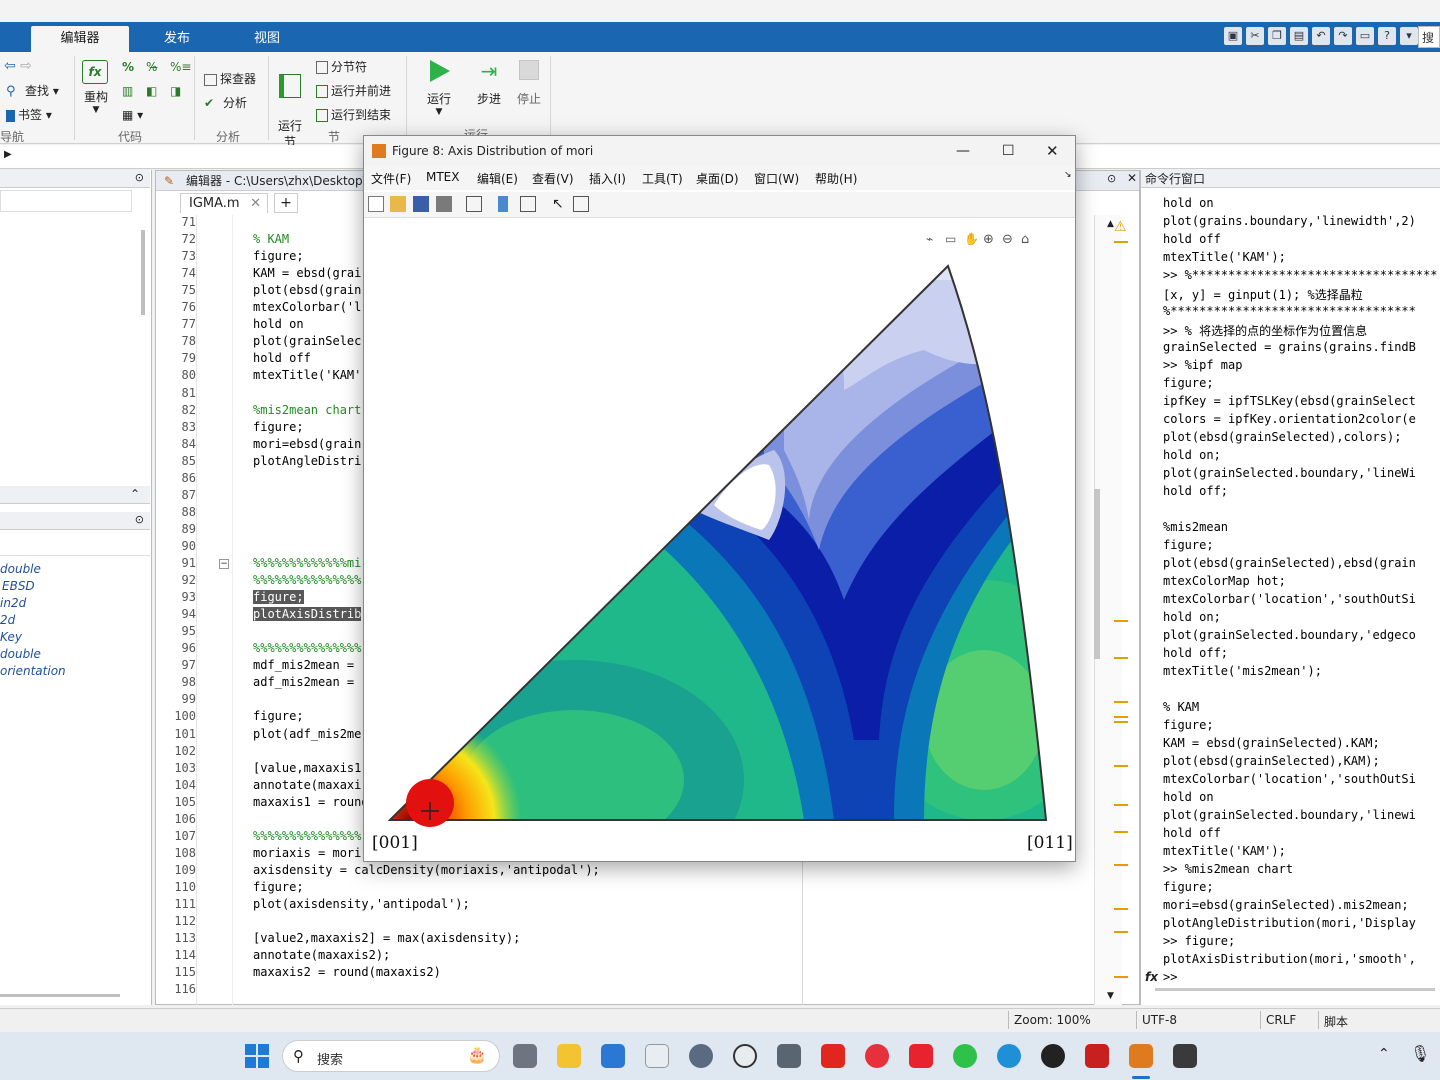  Describe the element at coordinates (1010, 240) in the screenshot. I see `zoom-out-icon: ⊖` at that location.